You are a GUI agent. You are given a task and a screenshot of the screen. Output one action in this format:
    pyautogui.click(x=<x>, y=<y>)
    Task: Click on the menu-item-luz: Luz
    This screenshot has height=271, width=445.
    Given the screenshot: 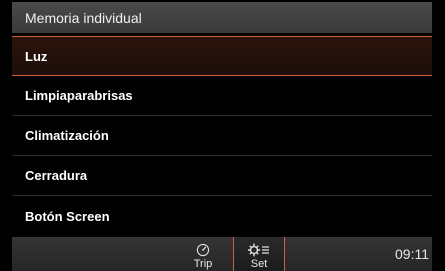 What is the action you would take?
    pyautogui.click(x=222, y=56)
    